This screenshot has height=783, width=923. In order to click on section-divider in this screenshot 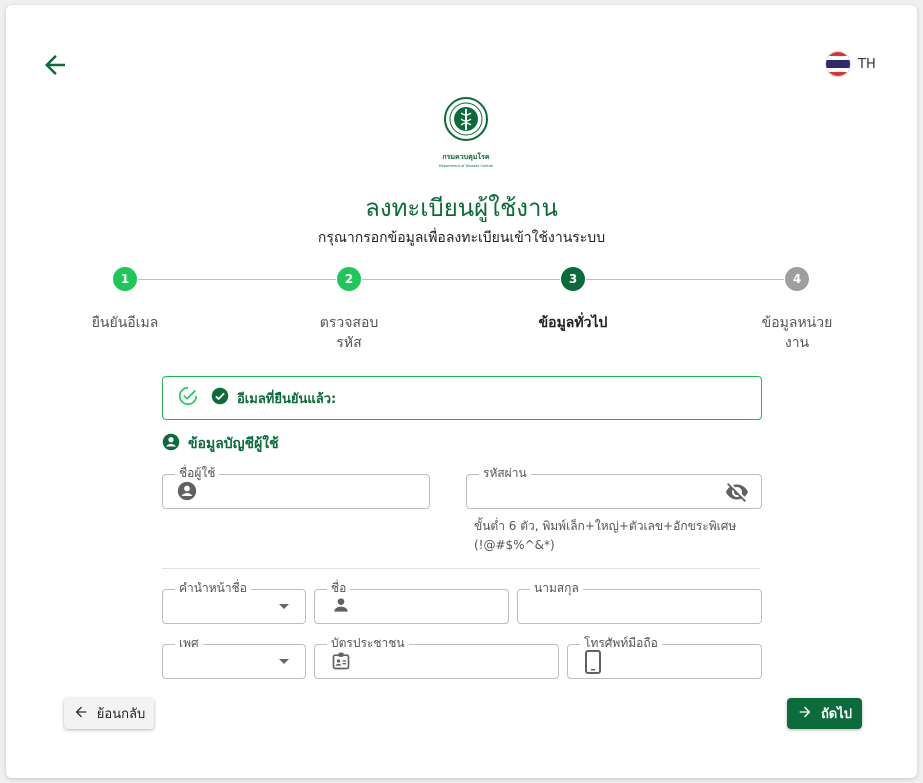, I will do `click(461, 568)`.